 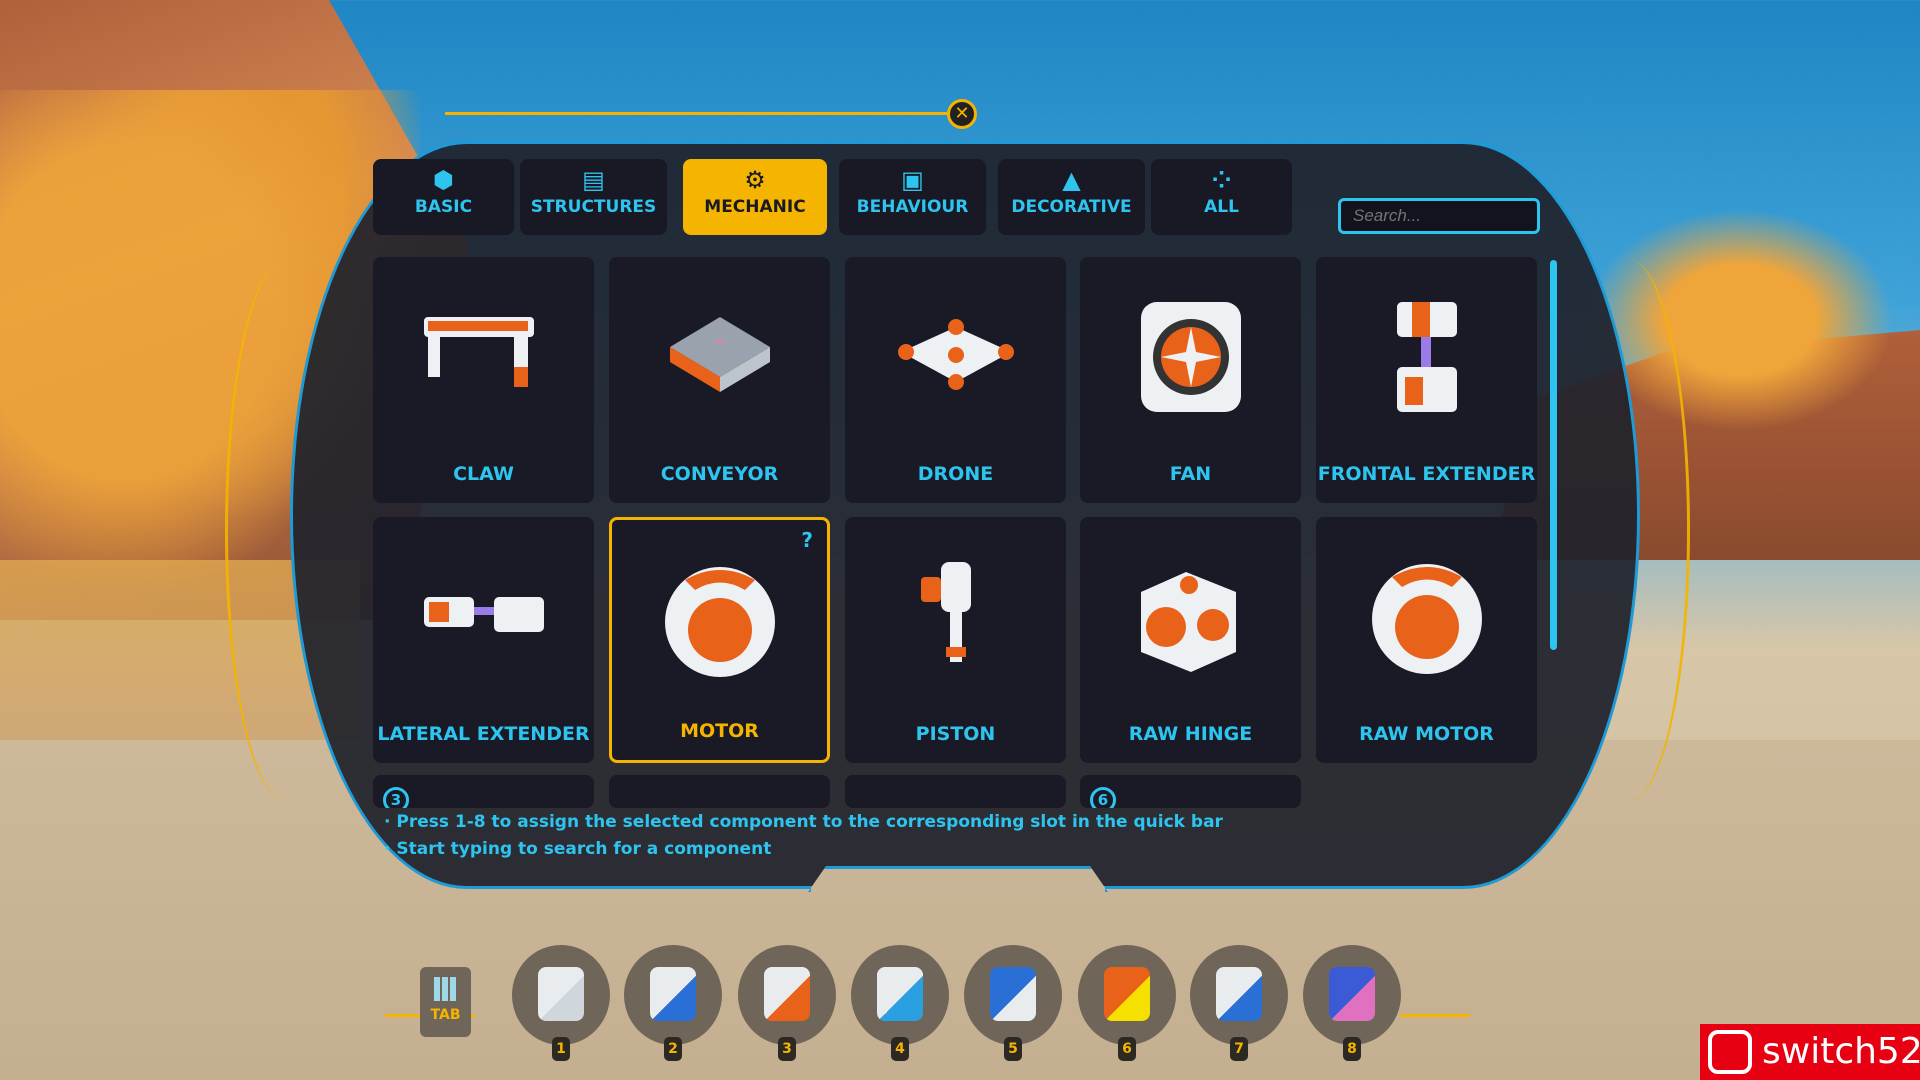 I want to click on panel-notch, so click(x=958, y=879).